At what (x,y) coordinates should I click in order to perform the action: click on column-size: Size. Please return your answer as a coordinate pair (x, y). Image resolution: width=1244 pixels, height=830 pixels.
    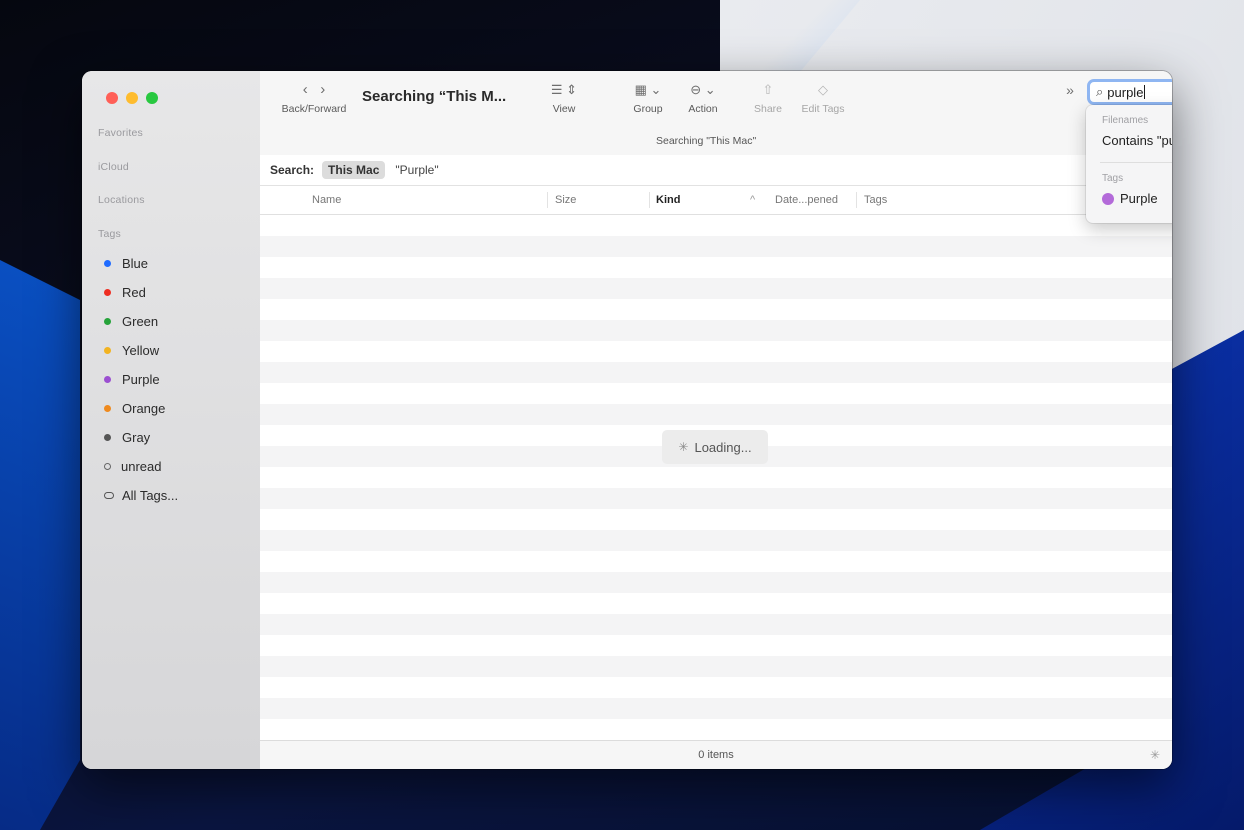
    Looking at the image, I should click on (565, 200).